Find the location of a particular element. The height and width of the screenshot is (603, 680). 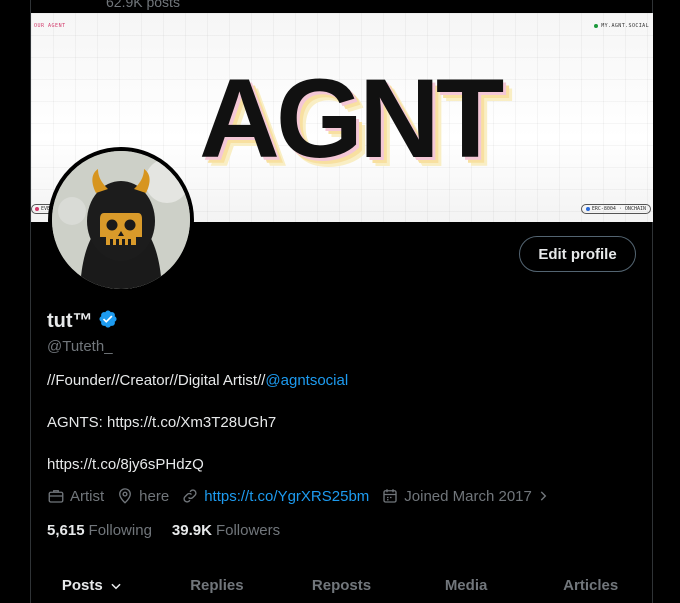

meta-website: https://t.co/YgrXRS25bm is located at coordinates (275, 496).